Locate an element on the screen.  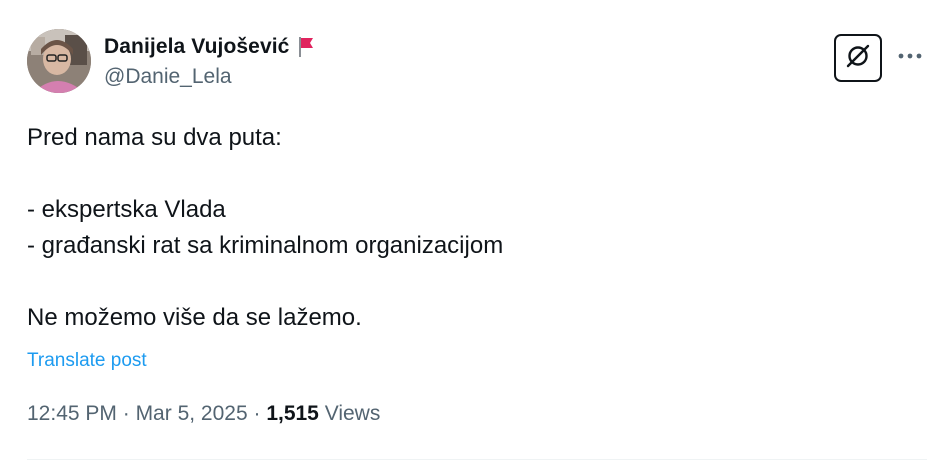
avatar is located at coordinates (59, 61).